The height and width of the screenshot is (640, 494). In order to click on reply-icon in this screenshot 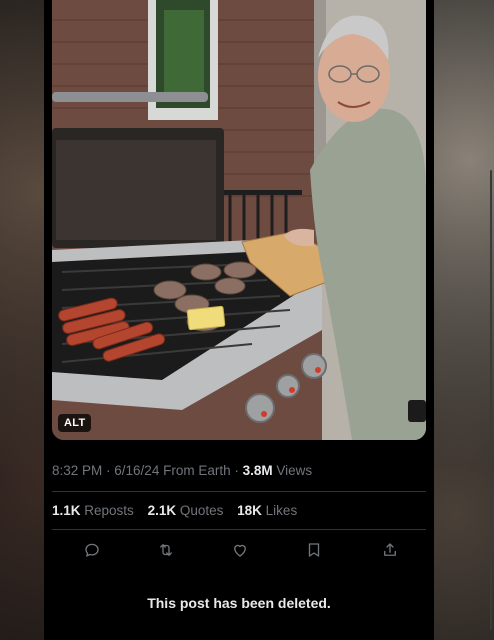, I will do `click(92, 550)`.